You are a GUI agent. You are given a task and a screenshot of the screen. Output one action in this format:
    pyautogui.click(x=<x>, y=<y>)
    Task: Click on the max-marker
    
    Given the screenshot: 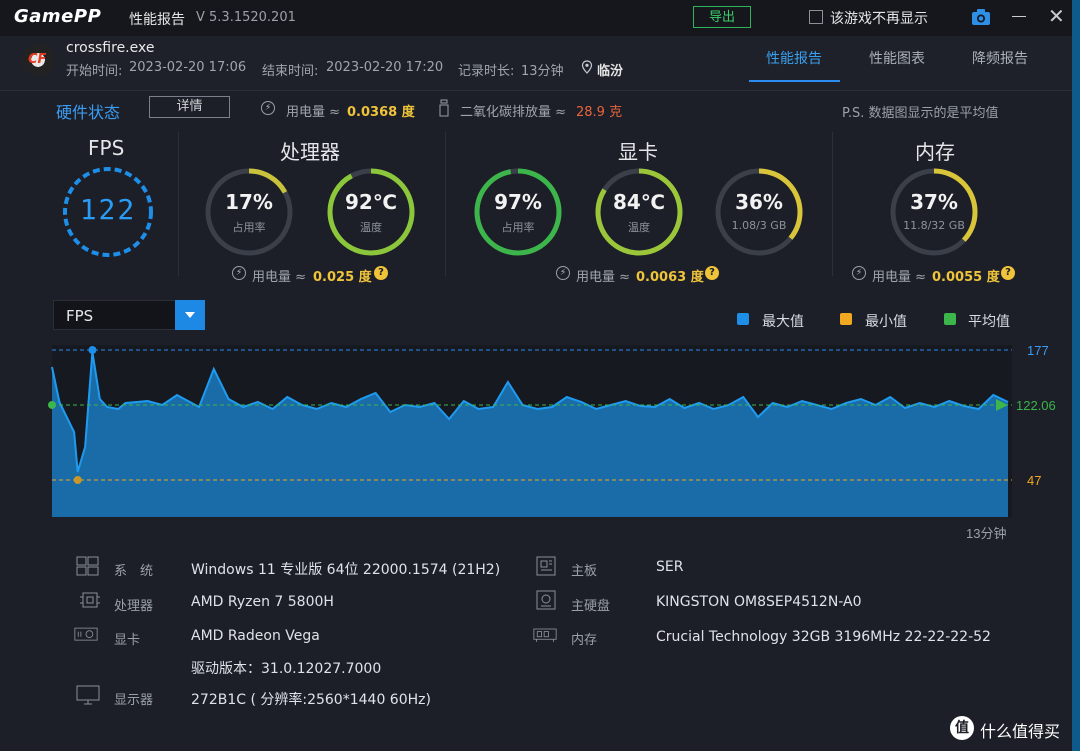 What is the action you would take?
    pyautogui.click(x=92, y=350)
    